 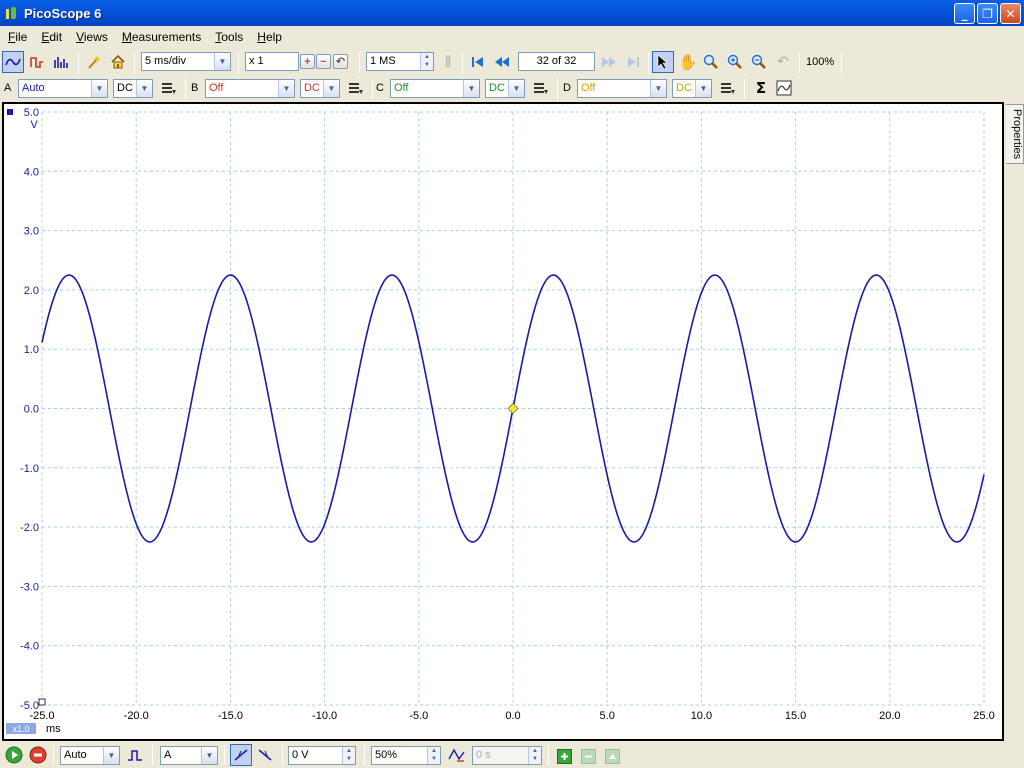 I want to click on sigma-icon: Σ, so click(x=761, y=88).